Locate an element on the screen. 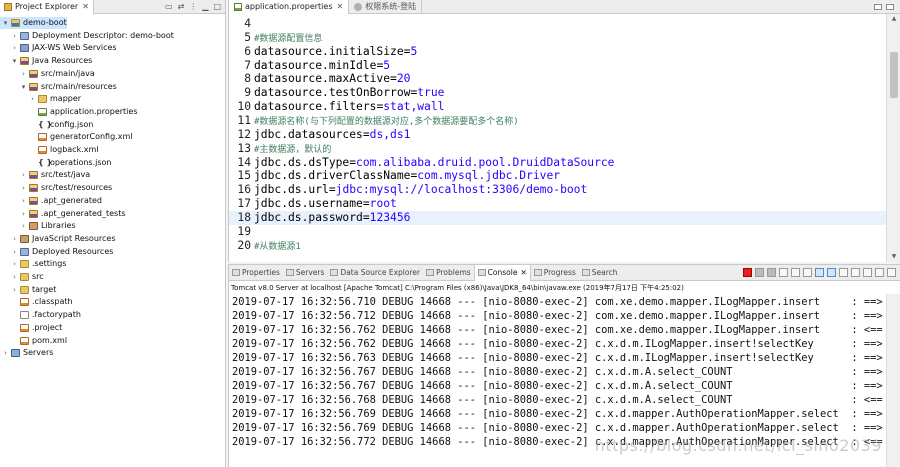 The width and height of the screenshot is (900, 467). open-console-icon is located at coordinates (867, 272).